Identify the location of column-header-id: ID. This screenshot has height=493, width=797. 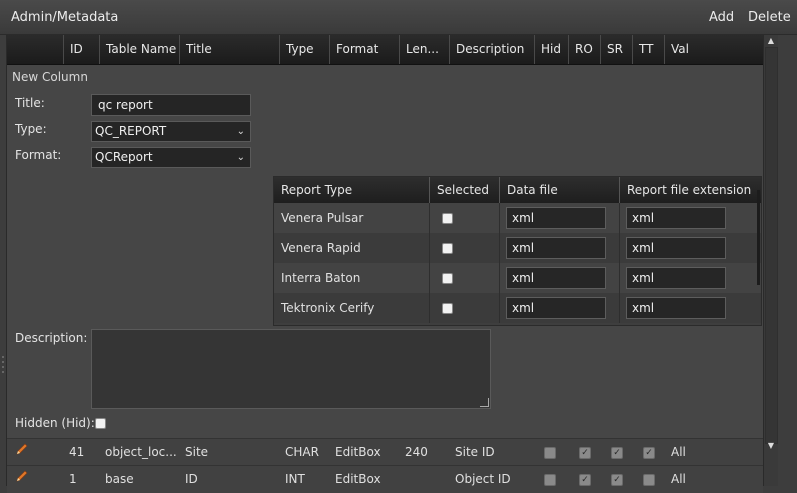
(81, 49).